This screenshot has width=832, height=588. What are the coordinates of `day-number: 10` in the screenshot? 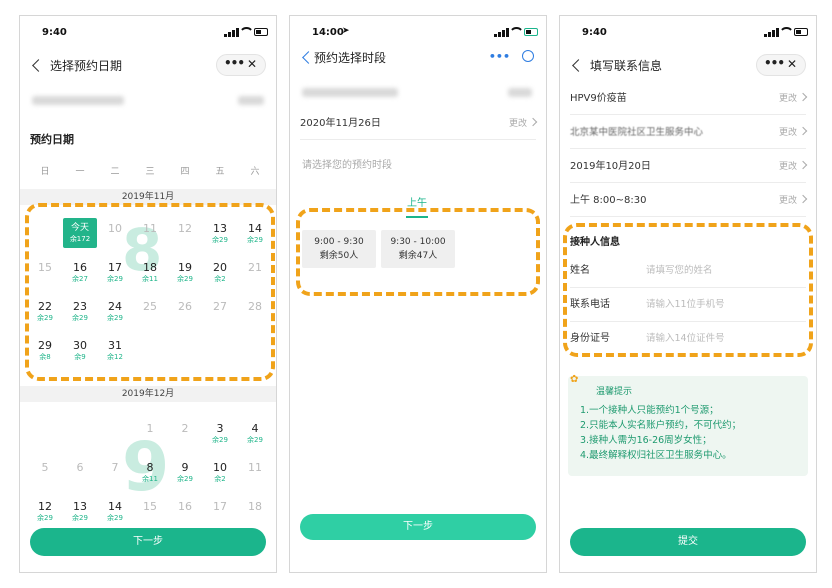 It's located at (220, 467).